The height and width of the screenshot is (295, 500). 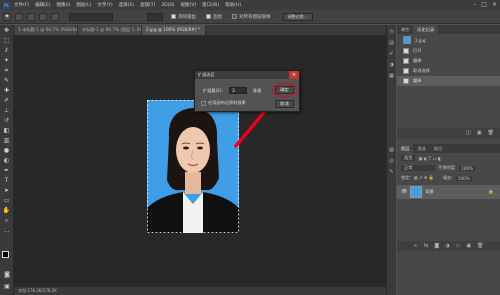 What do you see at coordinates (7, 275) in the screenshot?
I see `quick-mask-icon: ◙` at bounding box center [7, 275].